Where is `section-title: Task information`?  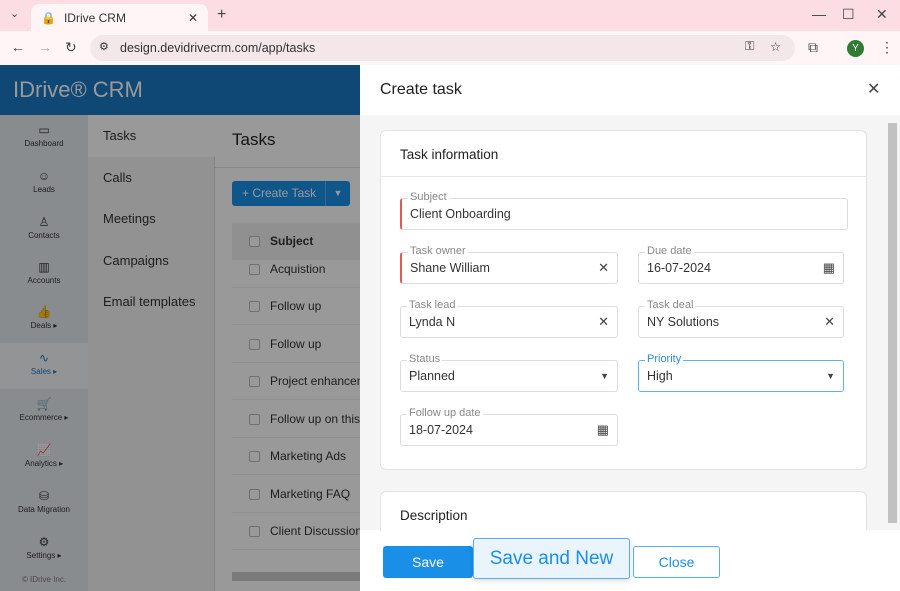 section-title: Task information is located at coordinates (623, 154).